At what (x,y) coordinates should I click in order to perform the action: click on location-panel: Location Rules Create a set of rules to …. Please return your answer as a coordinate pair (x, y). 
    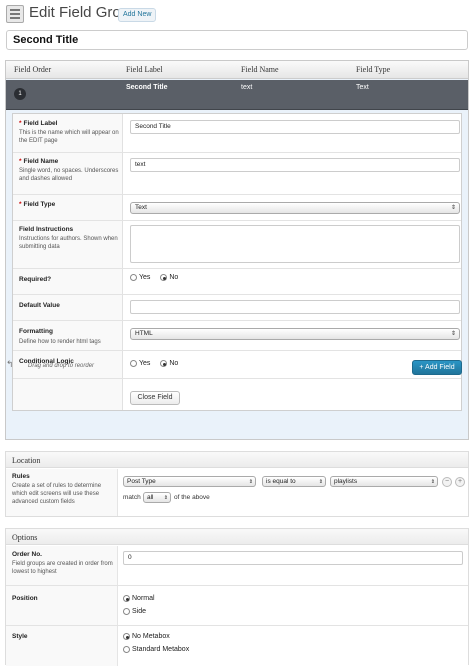
    Looking at the image, I should click on (237, 484).